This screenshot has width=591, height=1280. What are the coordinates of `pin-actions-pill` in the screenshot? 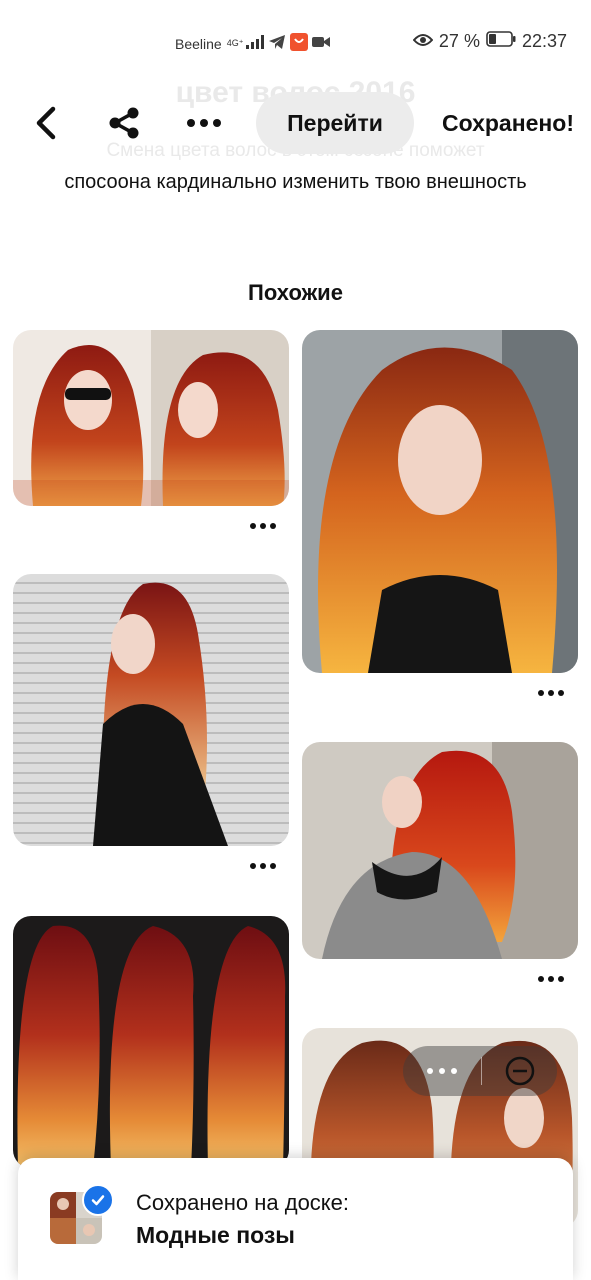 It's located at (480, 1071).